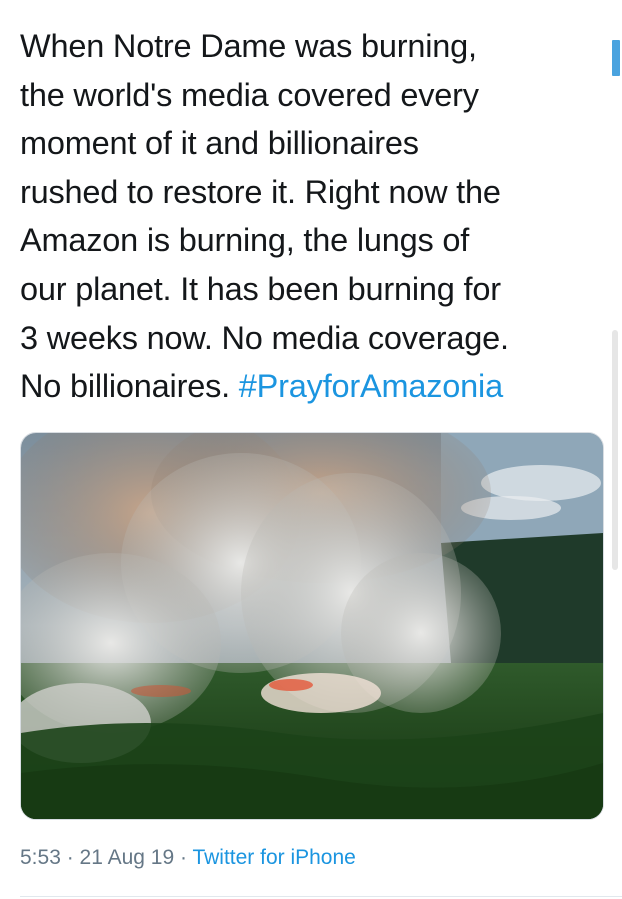 This screenshot has height=899, width=622. Describe the element at coordinates (321, 896) in the screenshot. I see `divider` at that location.